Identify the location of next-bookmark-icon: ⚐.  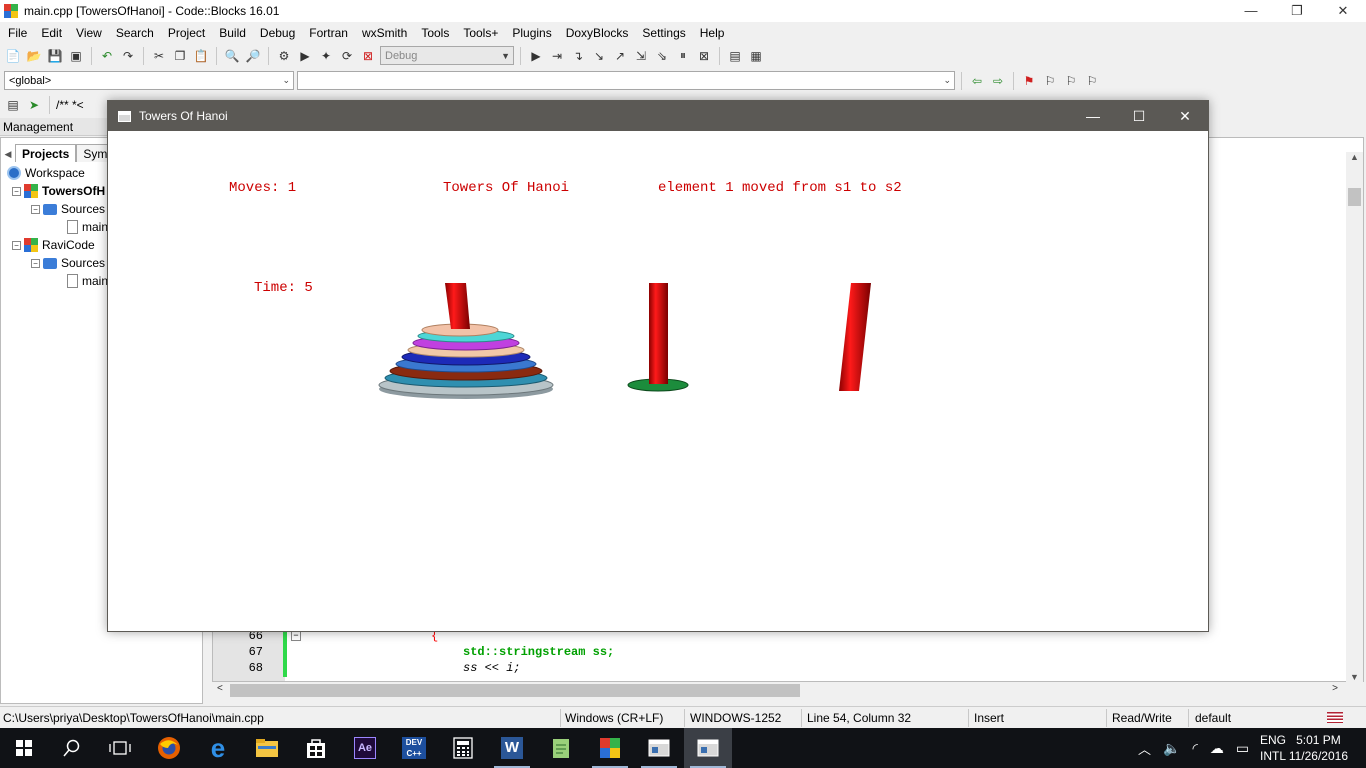
(1071, 81).